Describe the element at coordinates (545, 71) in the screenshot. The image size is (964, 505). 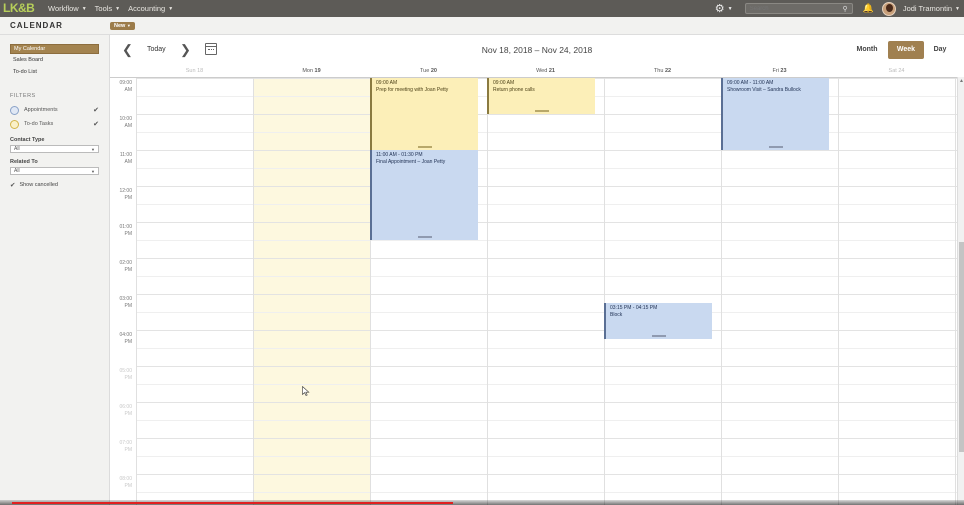
I see `day-header-wed: Wed 21` at that location.